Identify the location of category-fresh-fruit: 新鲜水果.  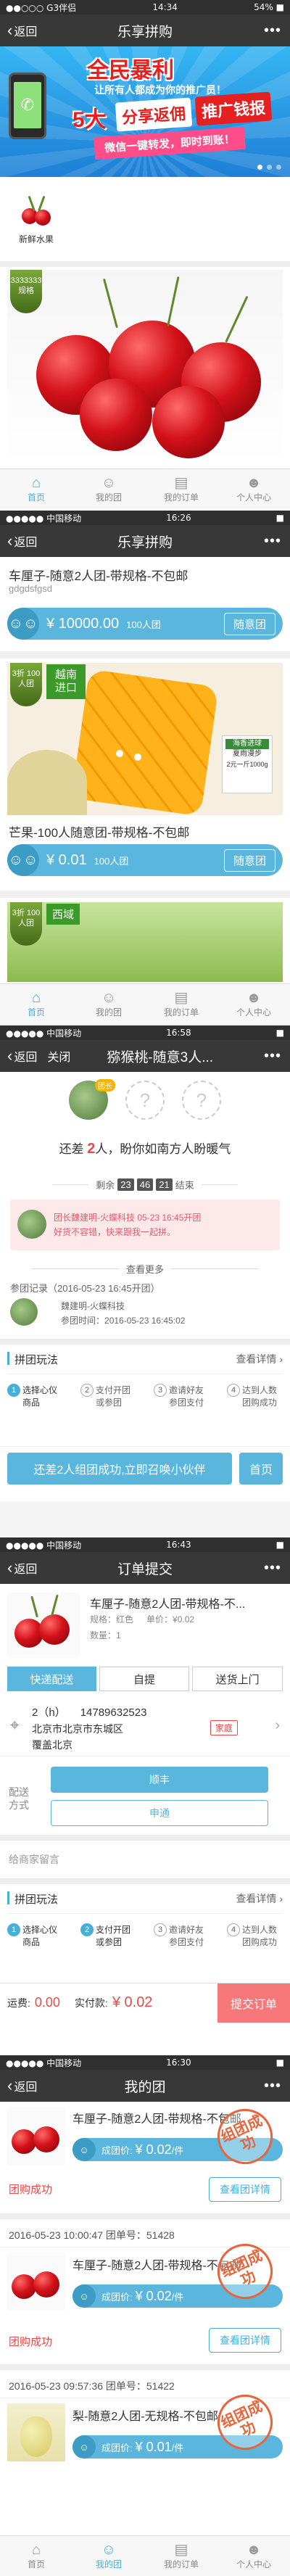
(36, 219).